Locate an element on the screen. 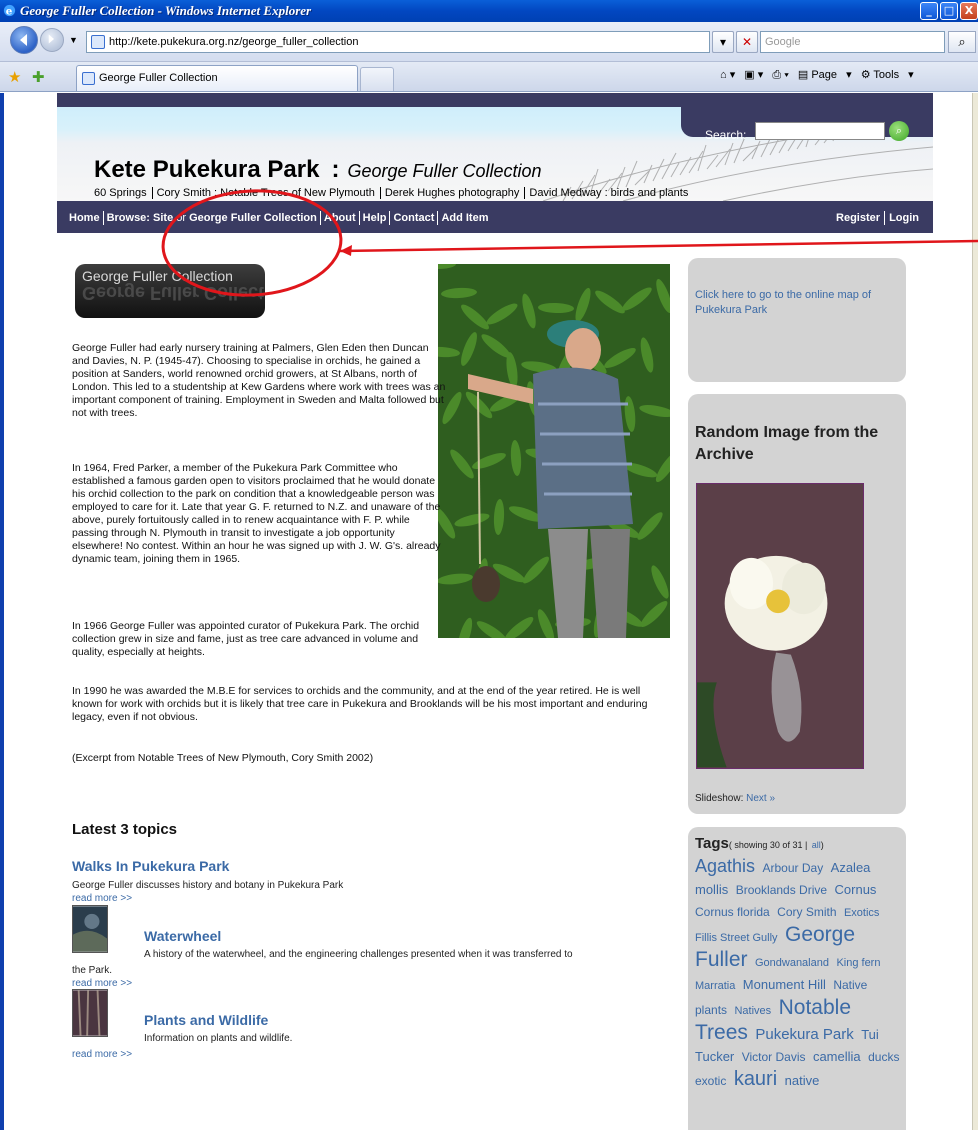 The height and width of the screenshot is (1130, 978). tag-link: Brooklands Drive is located at coordinates (781, 890).